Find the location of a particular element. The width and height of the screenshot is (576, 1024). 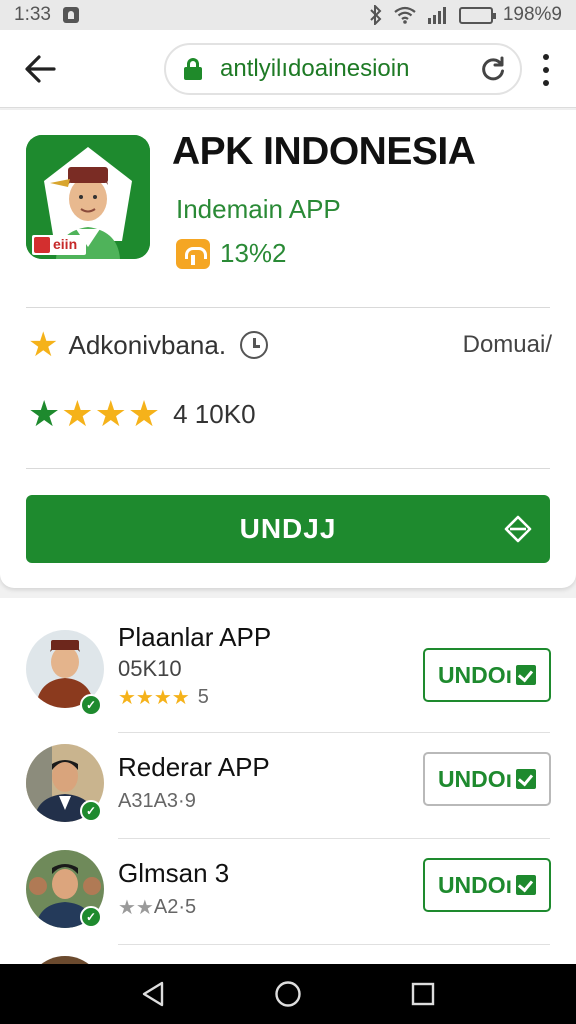

system-nav-bar is located at coordinates (288, 994).